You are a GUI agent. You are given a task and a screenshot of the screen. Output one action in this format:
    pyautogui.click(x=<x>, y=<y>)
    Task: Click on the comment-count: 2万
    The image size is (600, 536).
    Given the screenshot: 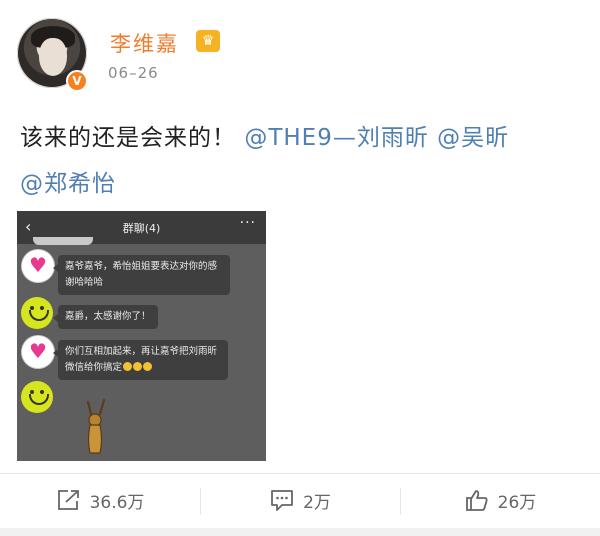 What is the action you would take?
    pyautogui.click(x=317, y=502)
    